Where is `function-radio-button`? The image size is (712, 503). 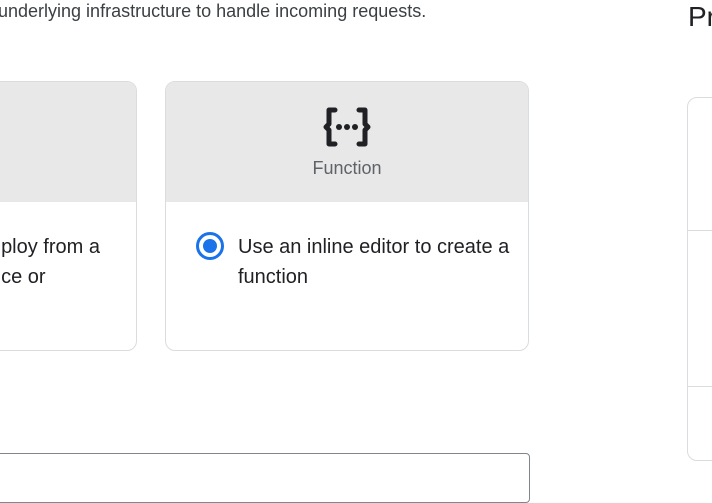
function-radio-button is located at coordinates (210, 246).